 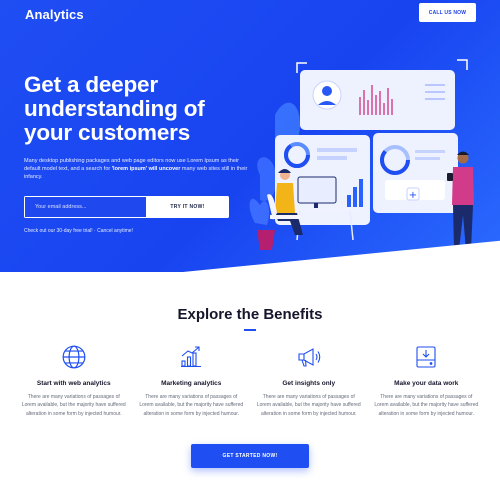 I want to click on benefit-title: Marketing analytics, so click(x=191, y=383).